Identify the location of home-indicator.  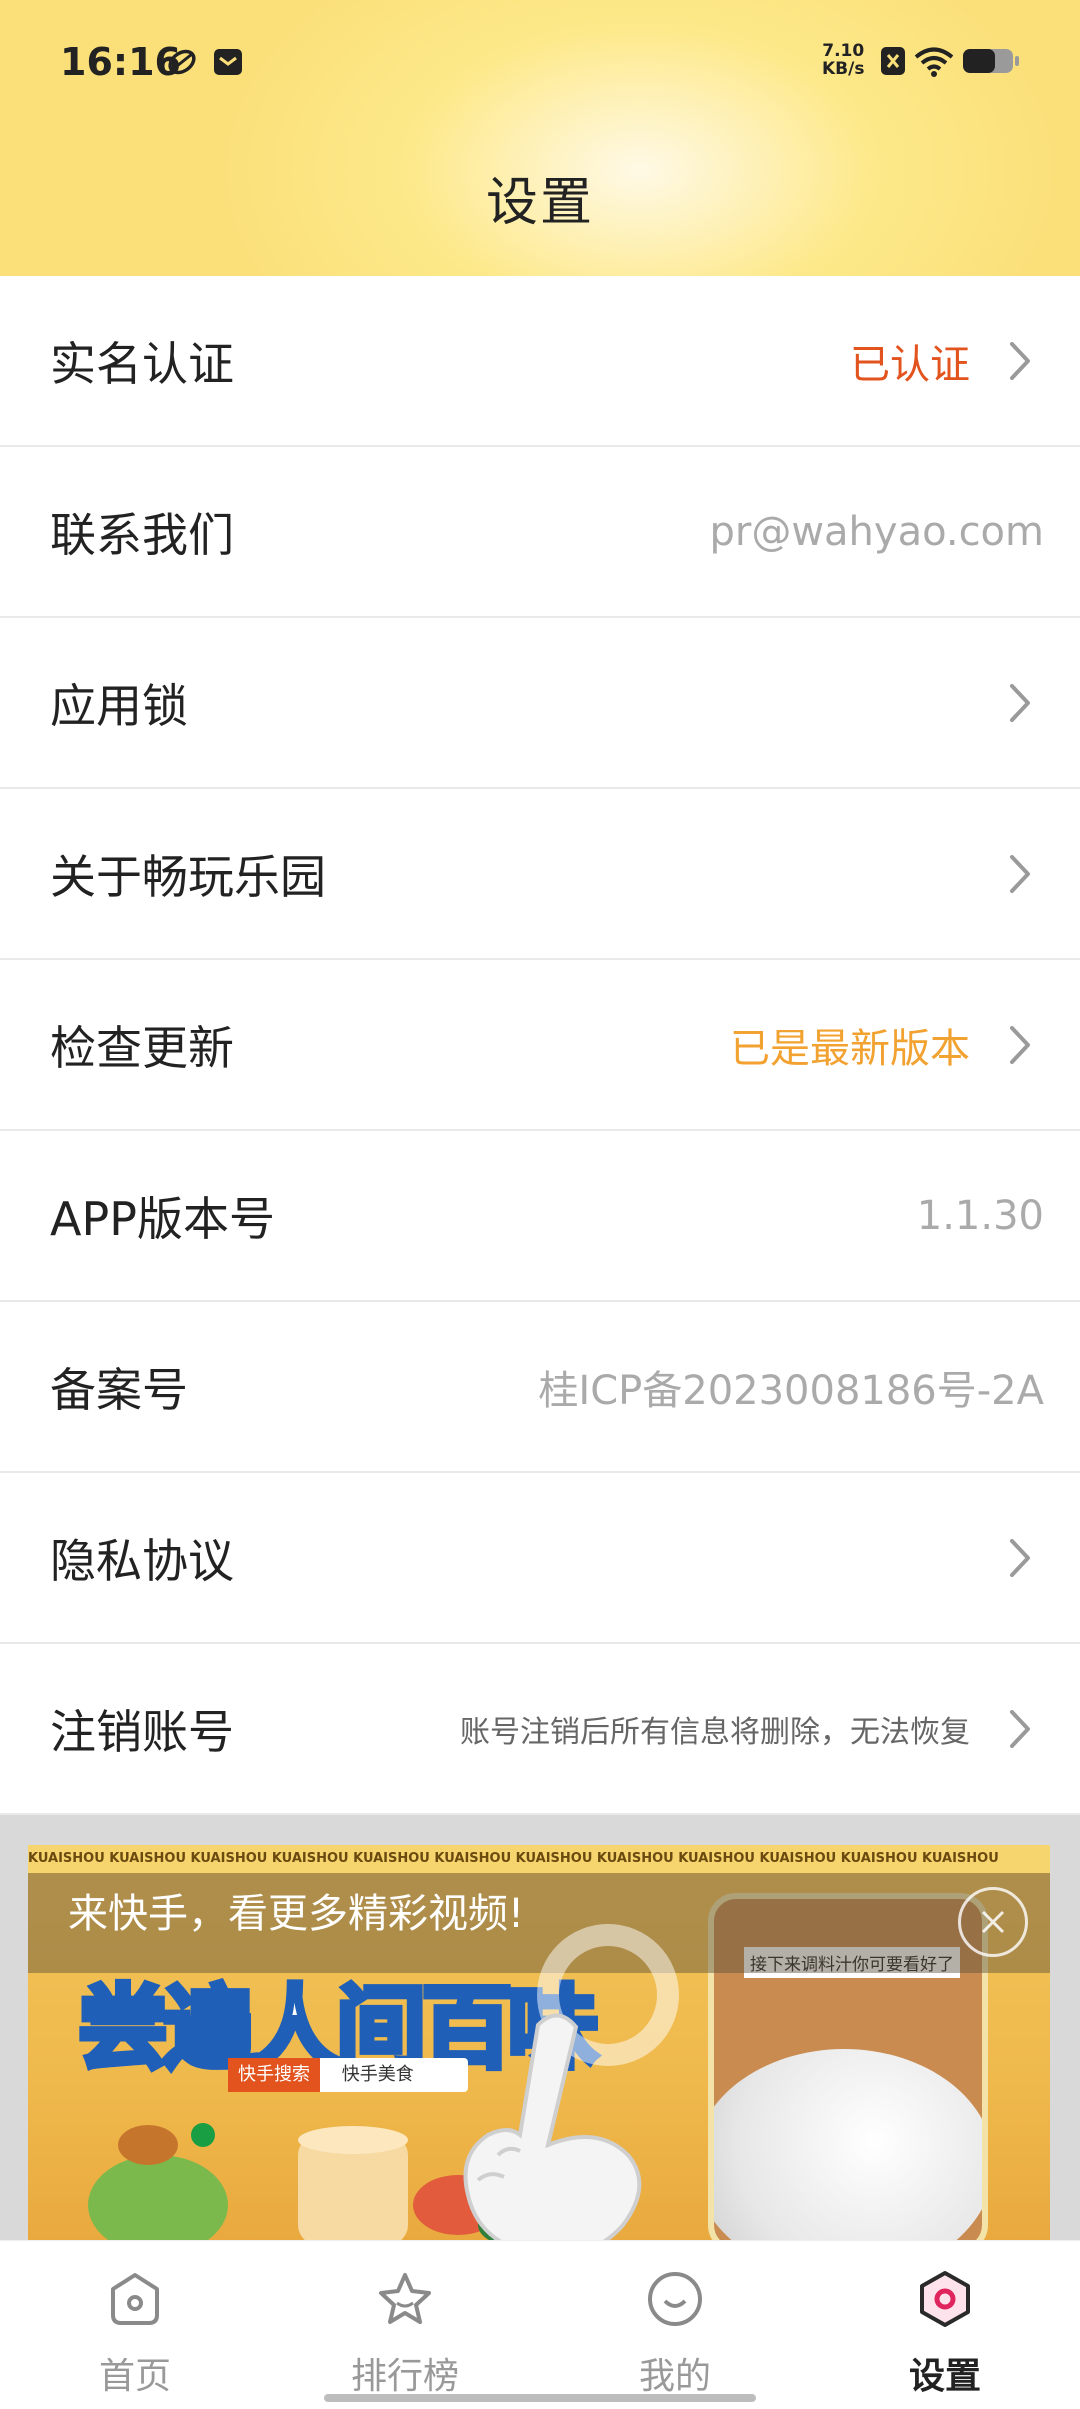
(540, 2398).